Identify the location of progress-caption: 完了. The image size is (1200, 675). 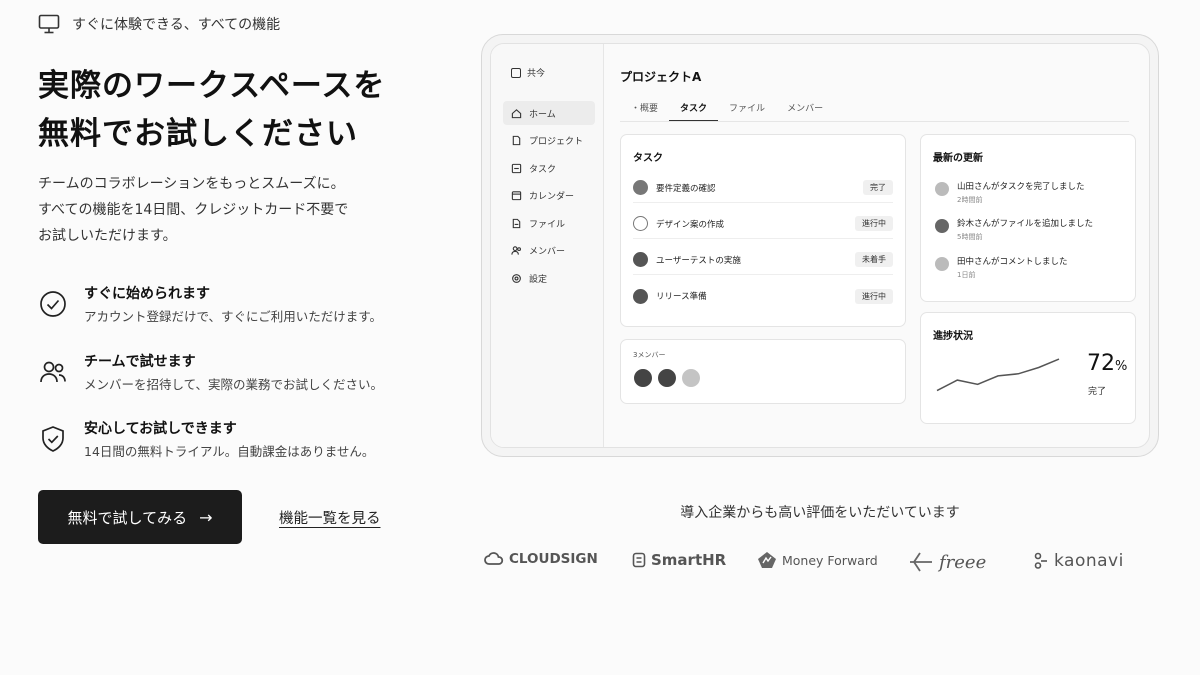
(1097, 392).